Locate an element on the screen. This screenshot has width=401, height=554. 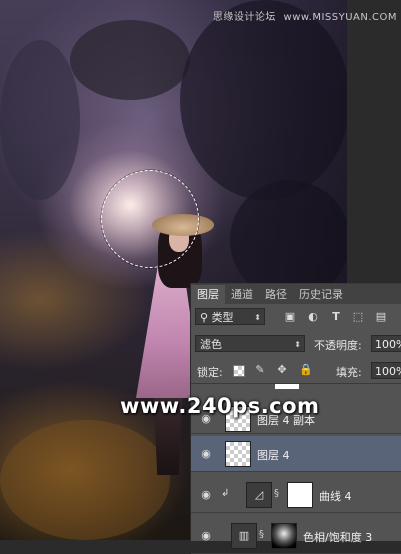
layer-name: 色相/饱和度 3 is located at coordinates (337, 537).